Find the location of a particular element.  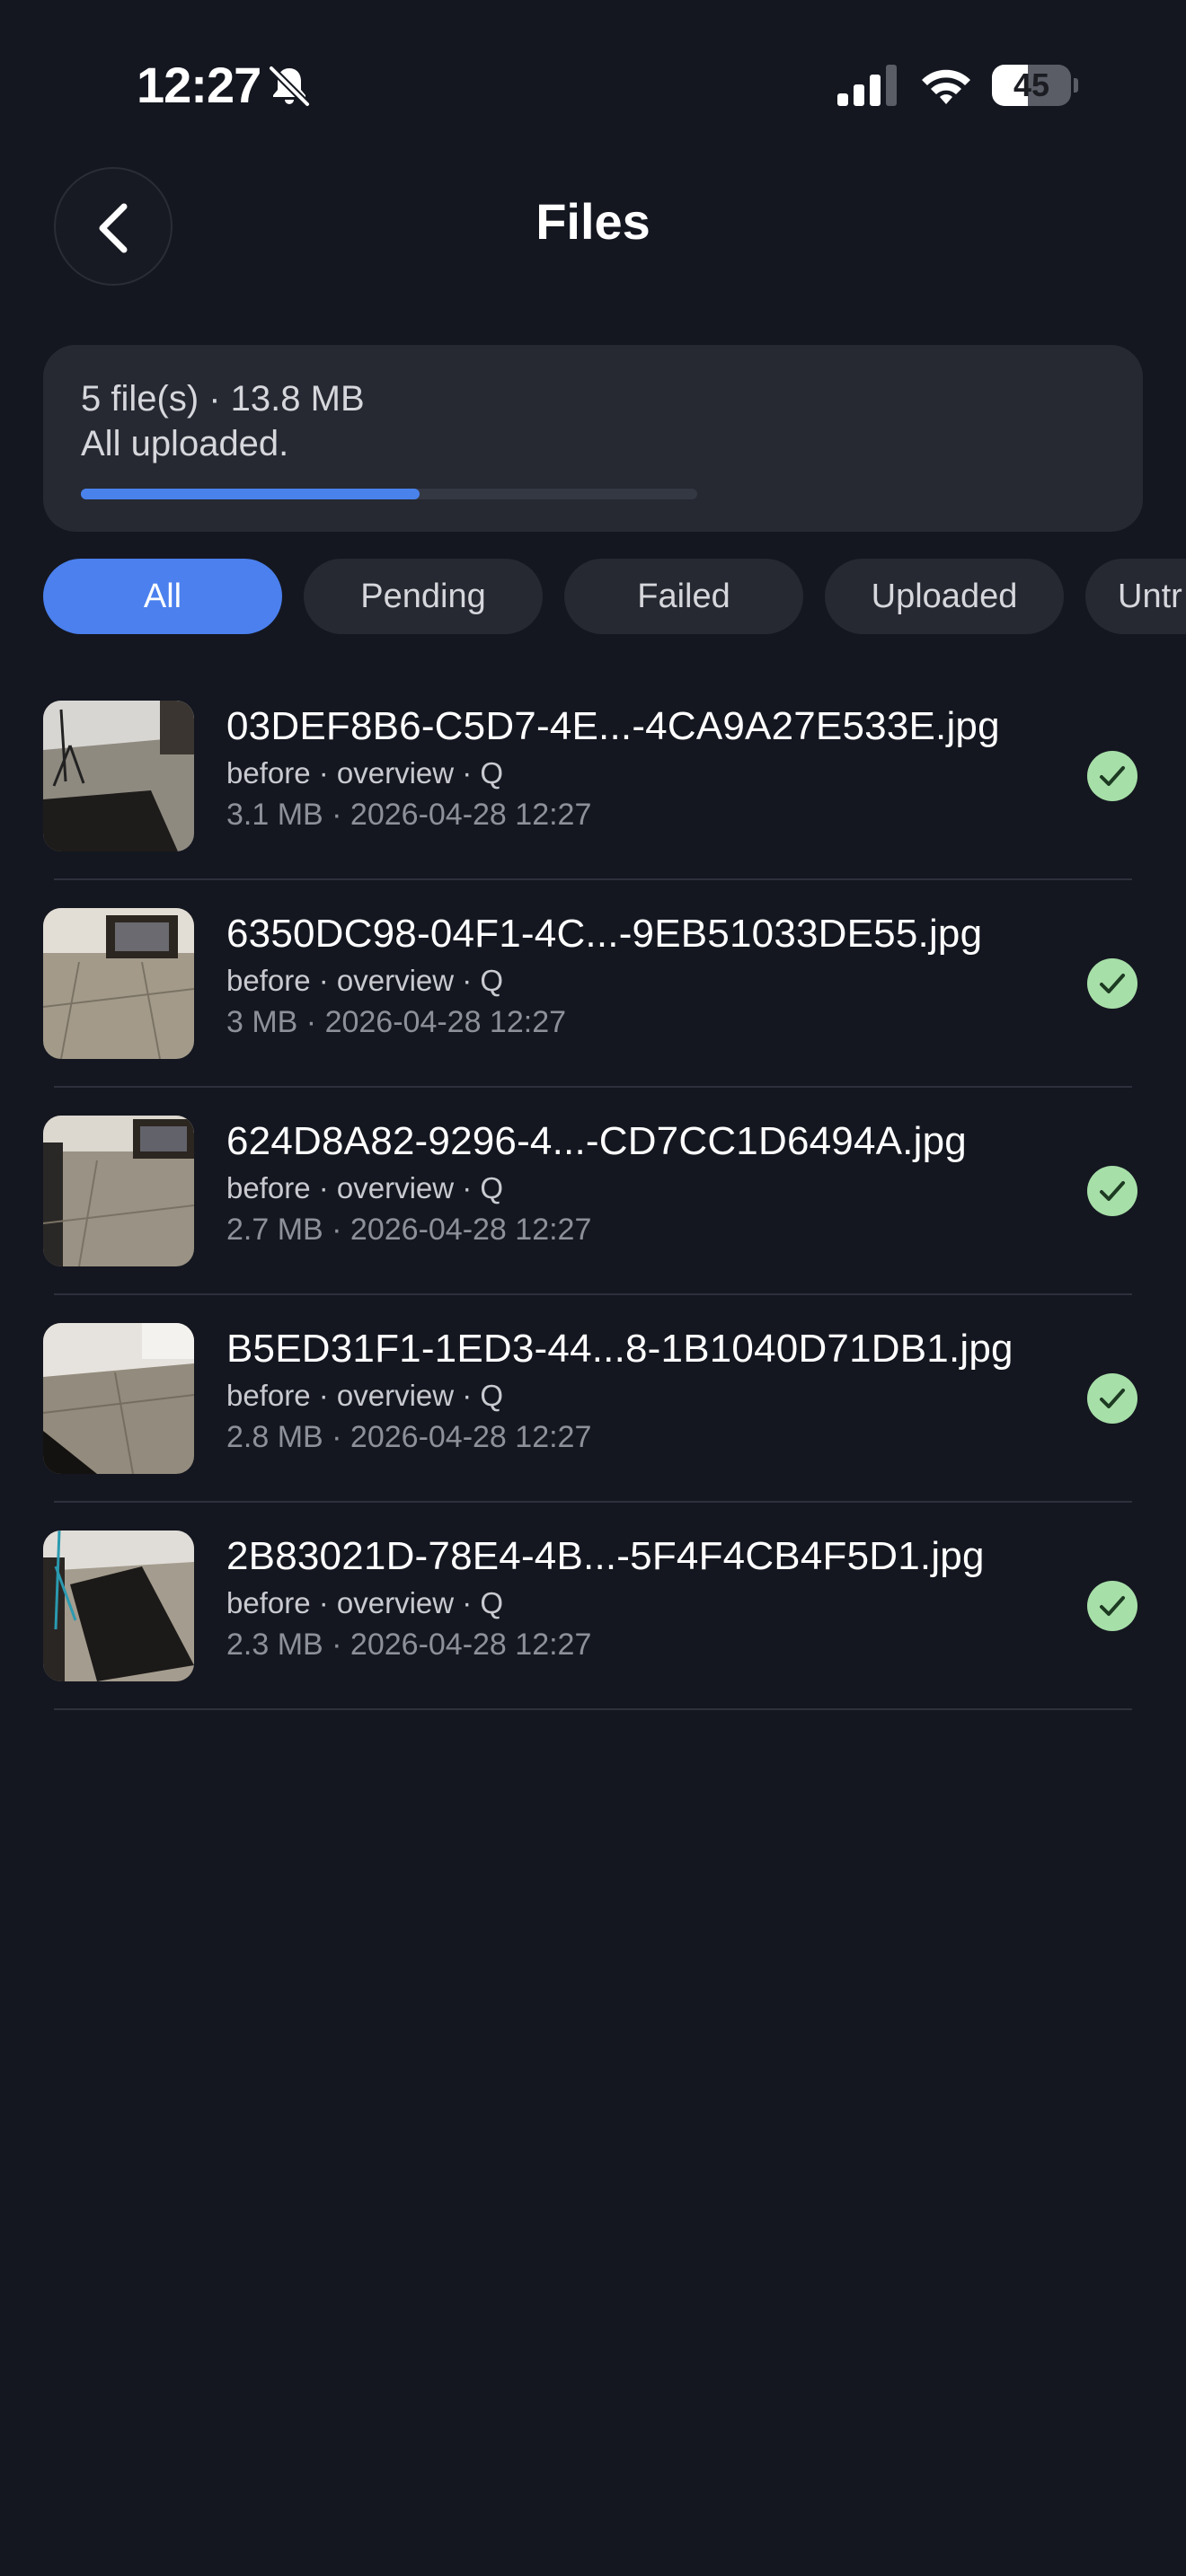

bell-slash-icon is located at coordinates (289, 86).